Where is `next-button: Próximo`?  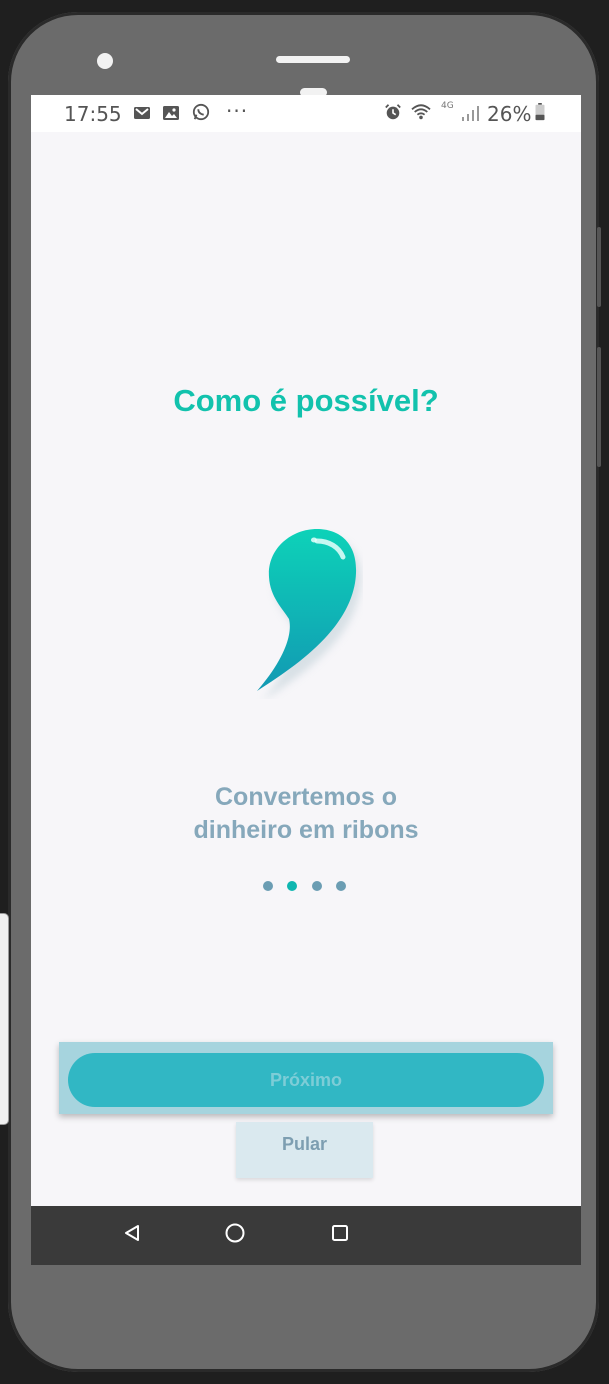 next-button: Próximo is located at coordinates (306, 1080).